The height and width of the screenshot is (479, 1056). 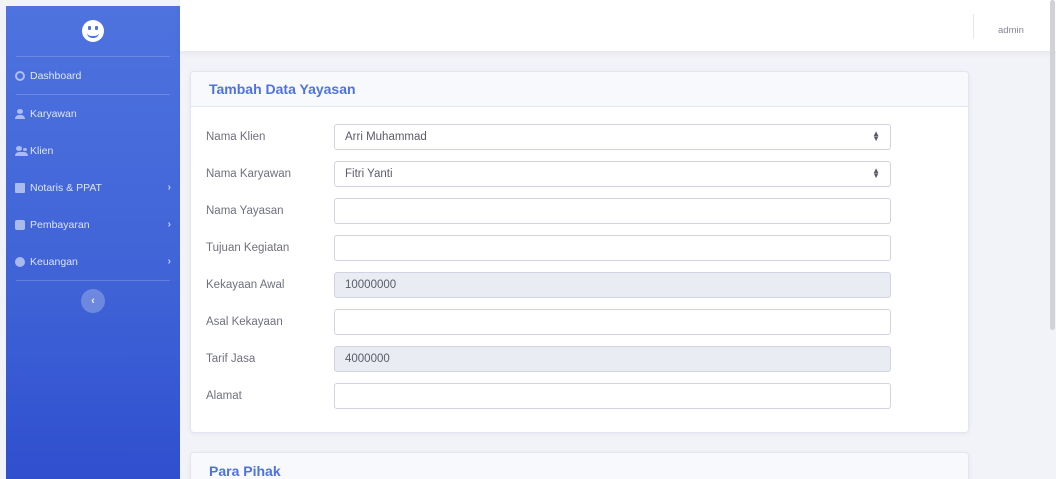 What do you see at coordinates (1011, 30) in the screenshot?
I see `user-menu: admin` at bounding box center [1011, 30].